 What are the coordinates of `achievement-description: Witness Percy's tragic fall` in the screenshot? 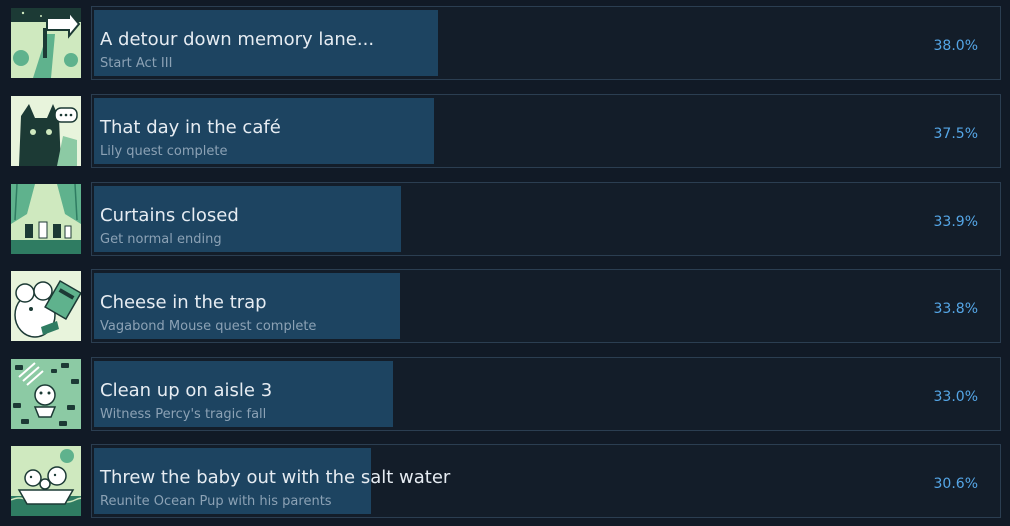 It's located at (183, 414).